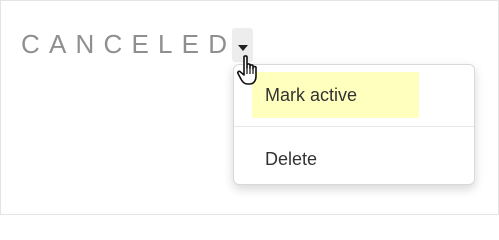 The image size is (499, 240). What do you see at coordinates (243, 48) in the screenshot?
I see `caret-down-icon` at bounding box center [243, 48].